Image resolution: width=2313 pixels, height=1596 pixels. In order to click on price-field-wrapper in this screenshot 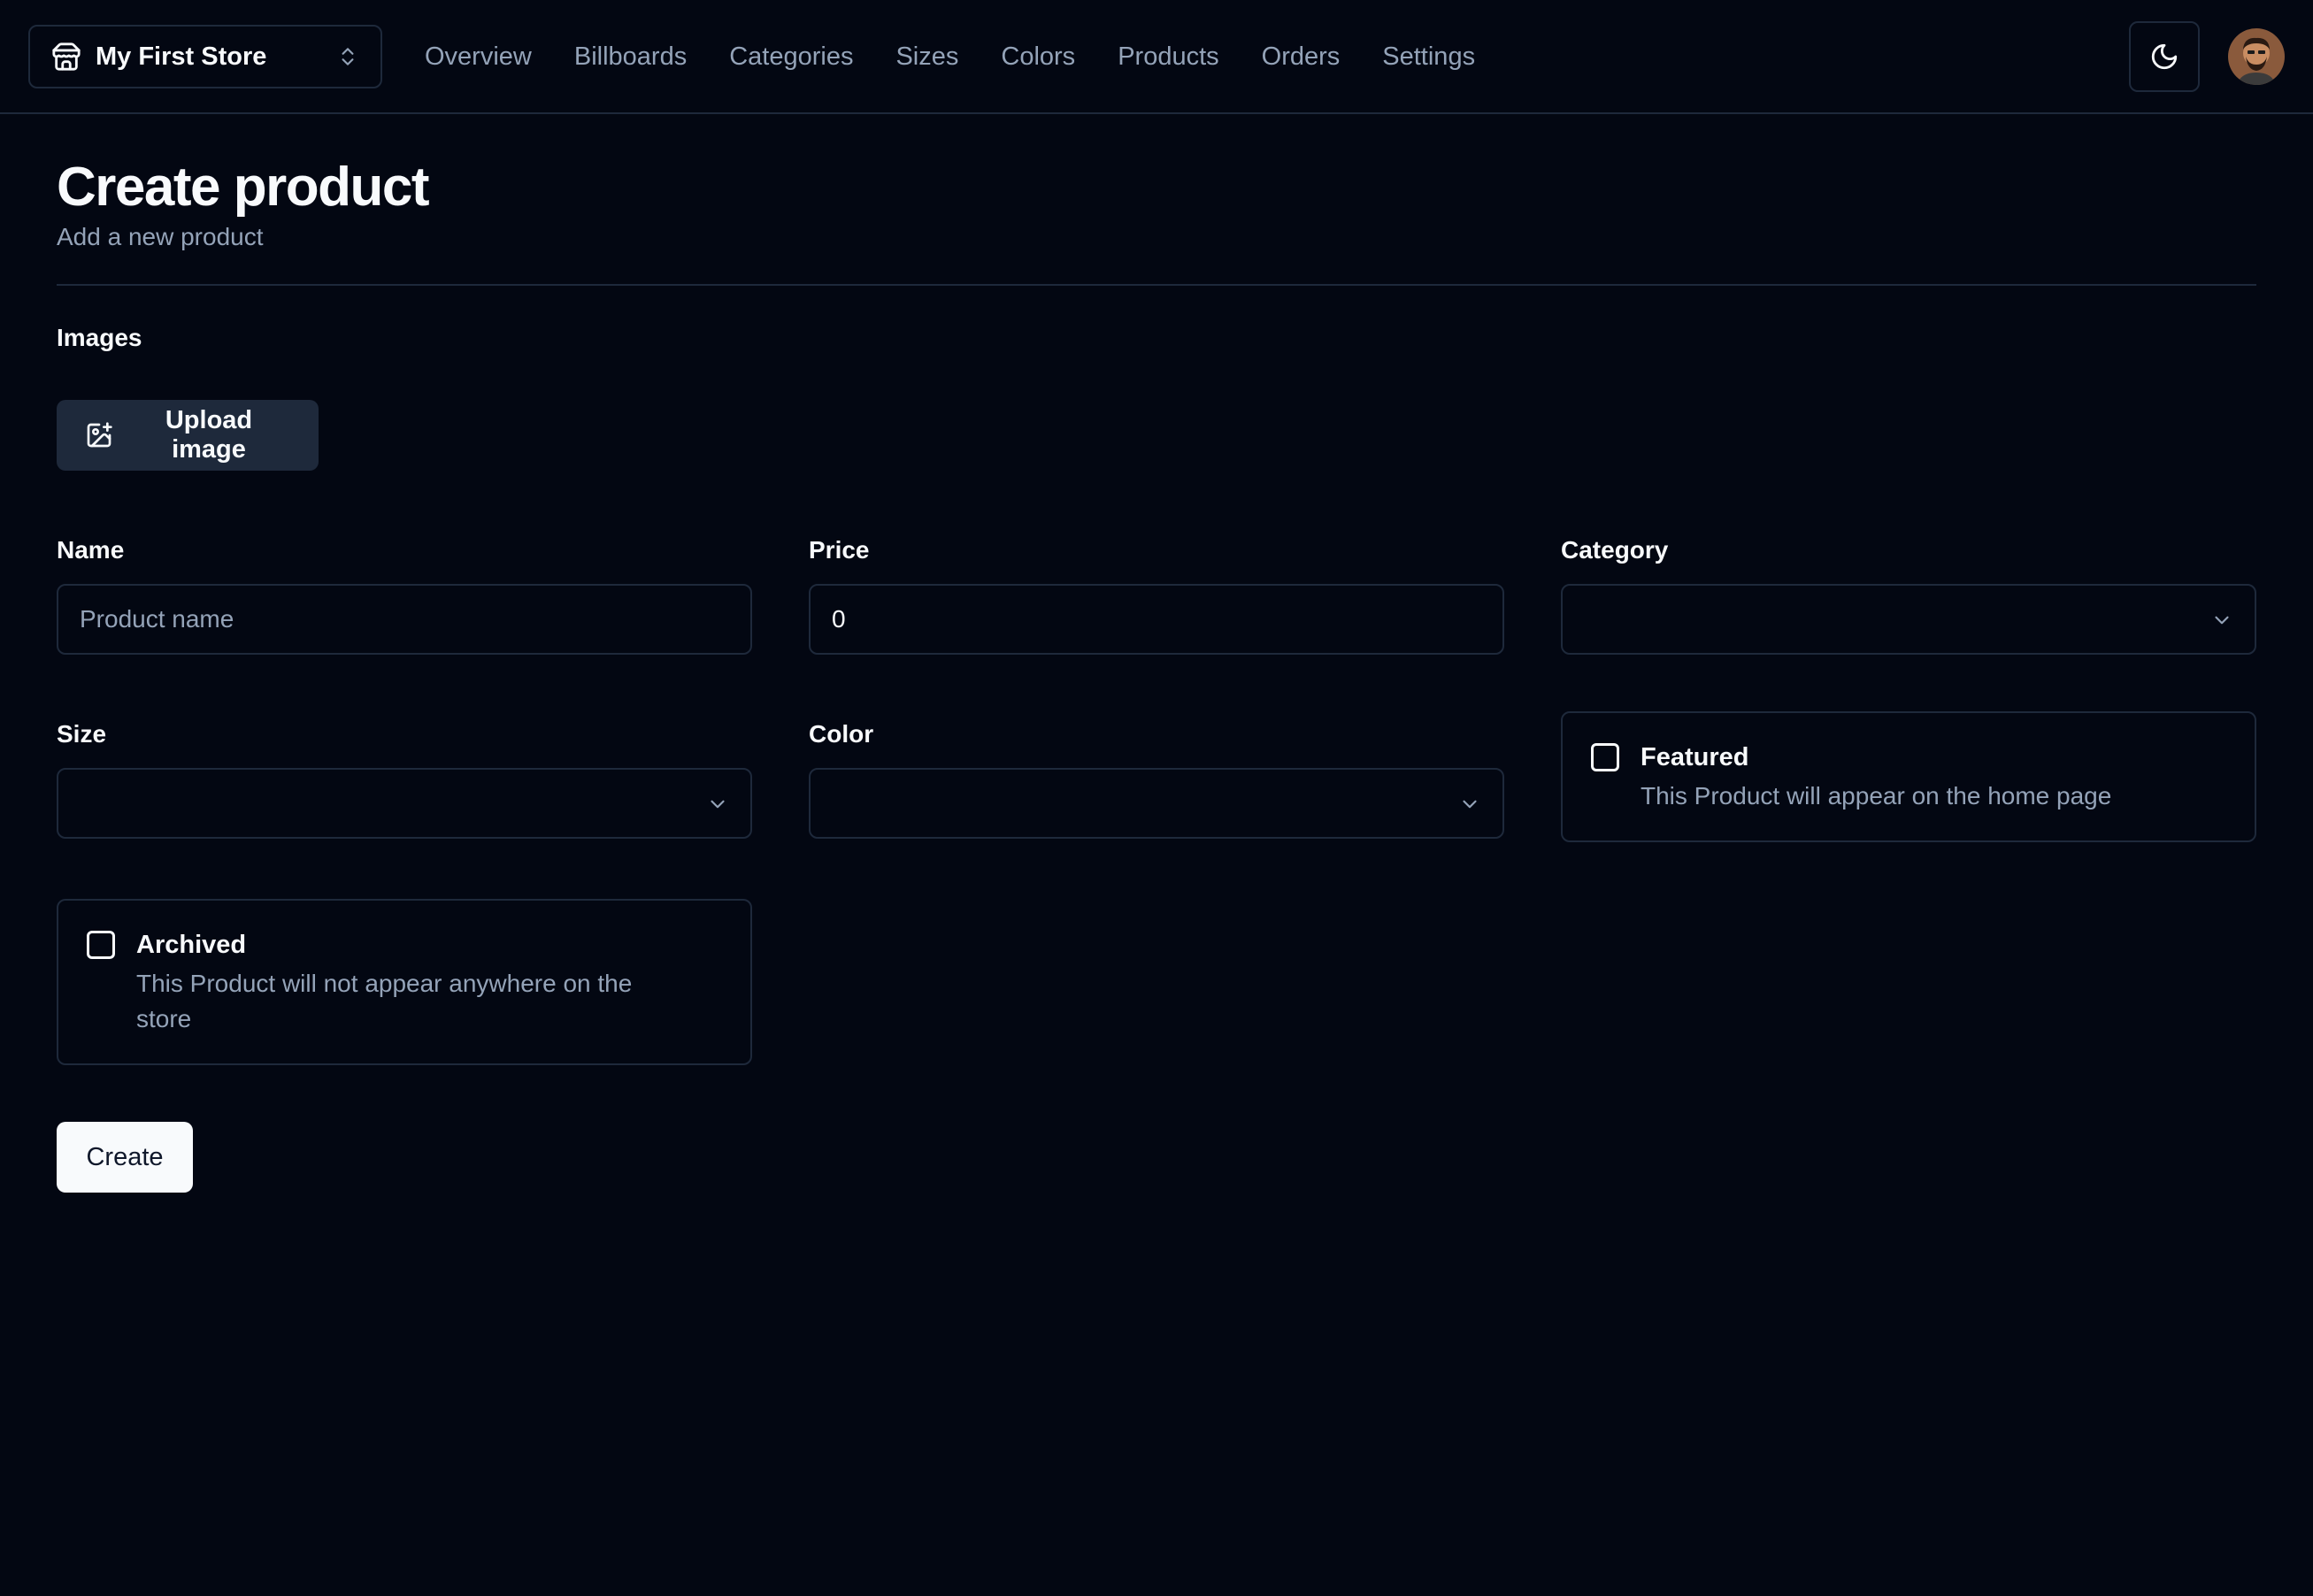, I will do `click(1156, 619)`.